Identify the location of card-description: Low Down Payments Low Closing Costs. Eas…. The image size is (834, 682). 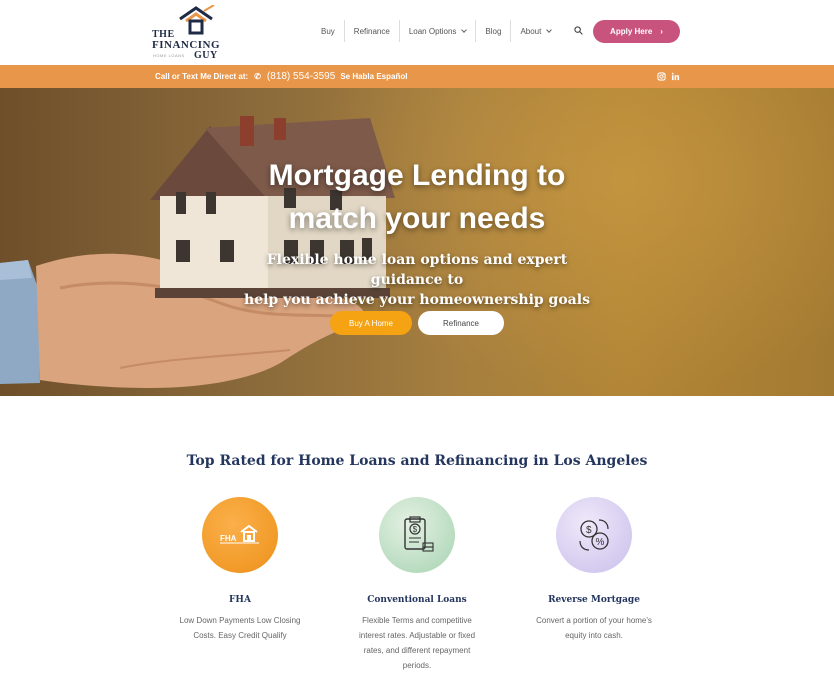
(240, 628).